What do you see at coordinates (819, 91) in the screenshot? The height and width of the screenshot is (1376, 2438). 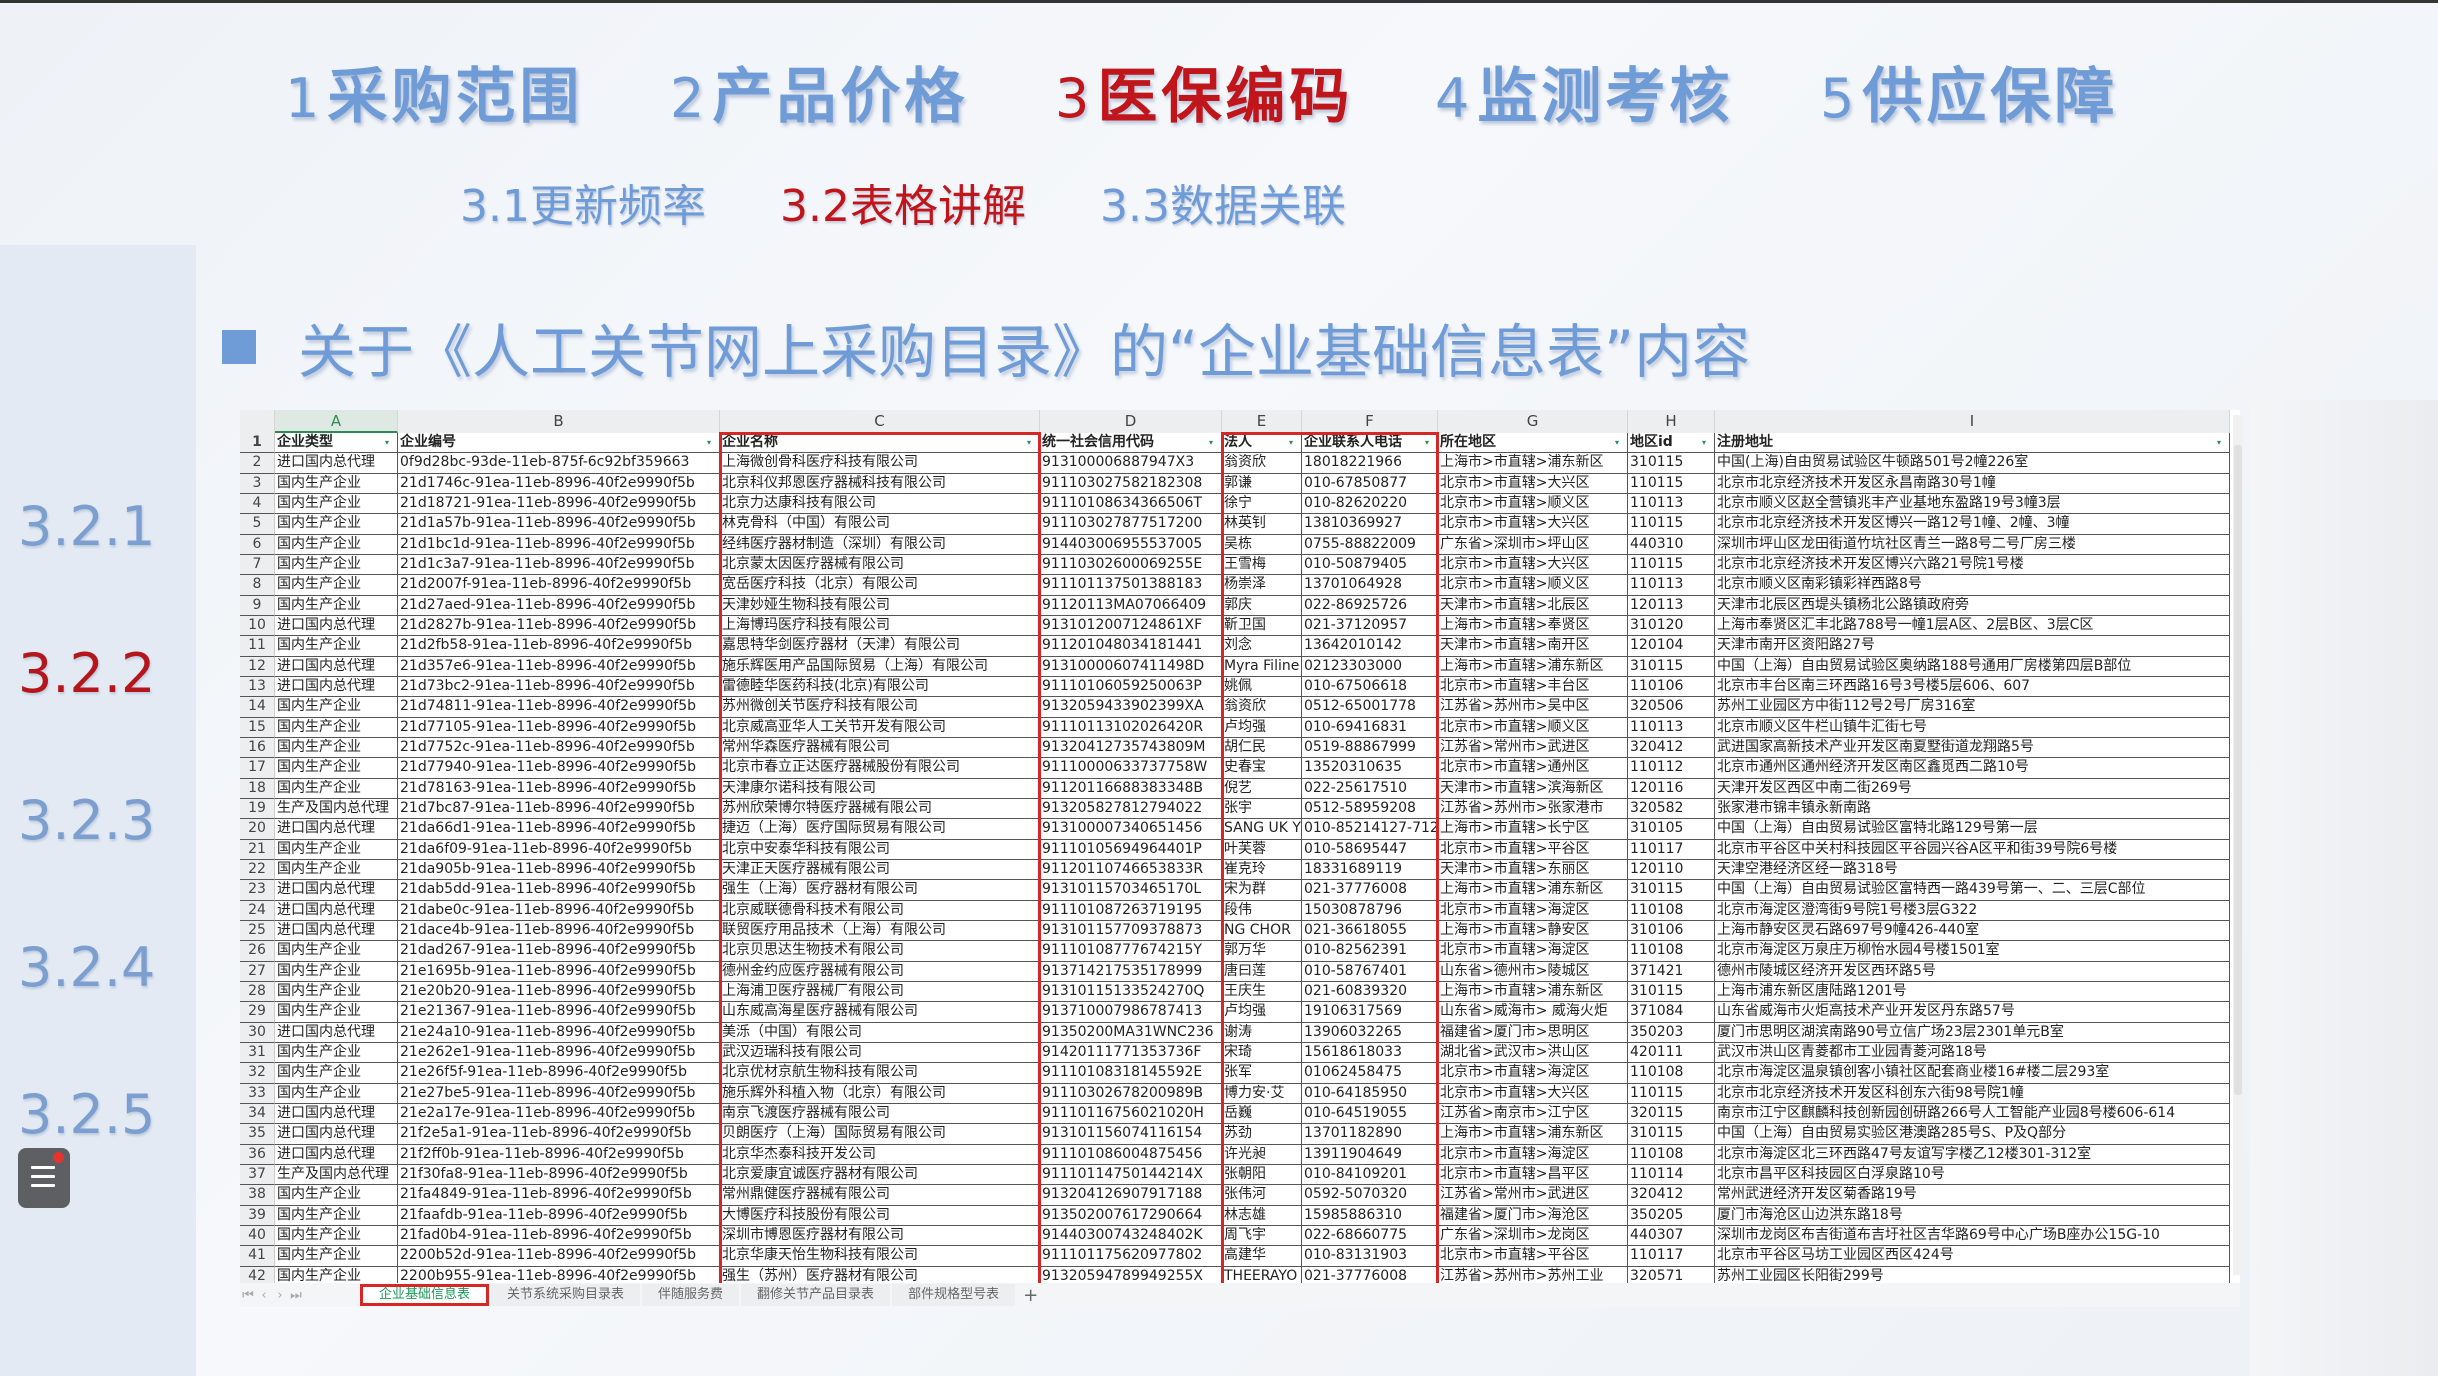 I see `nav-item-2: 2产品价格` at bounding box center [819, 91].